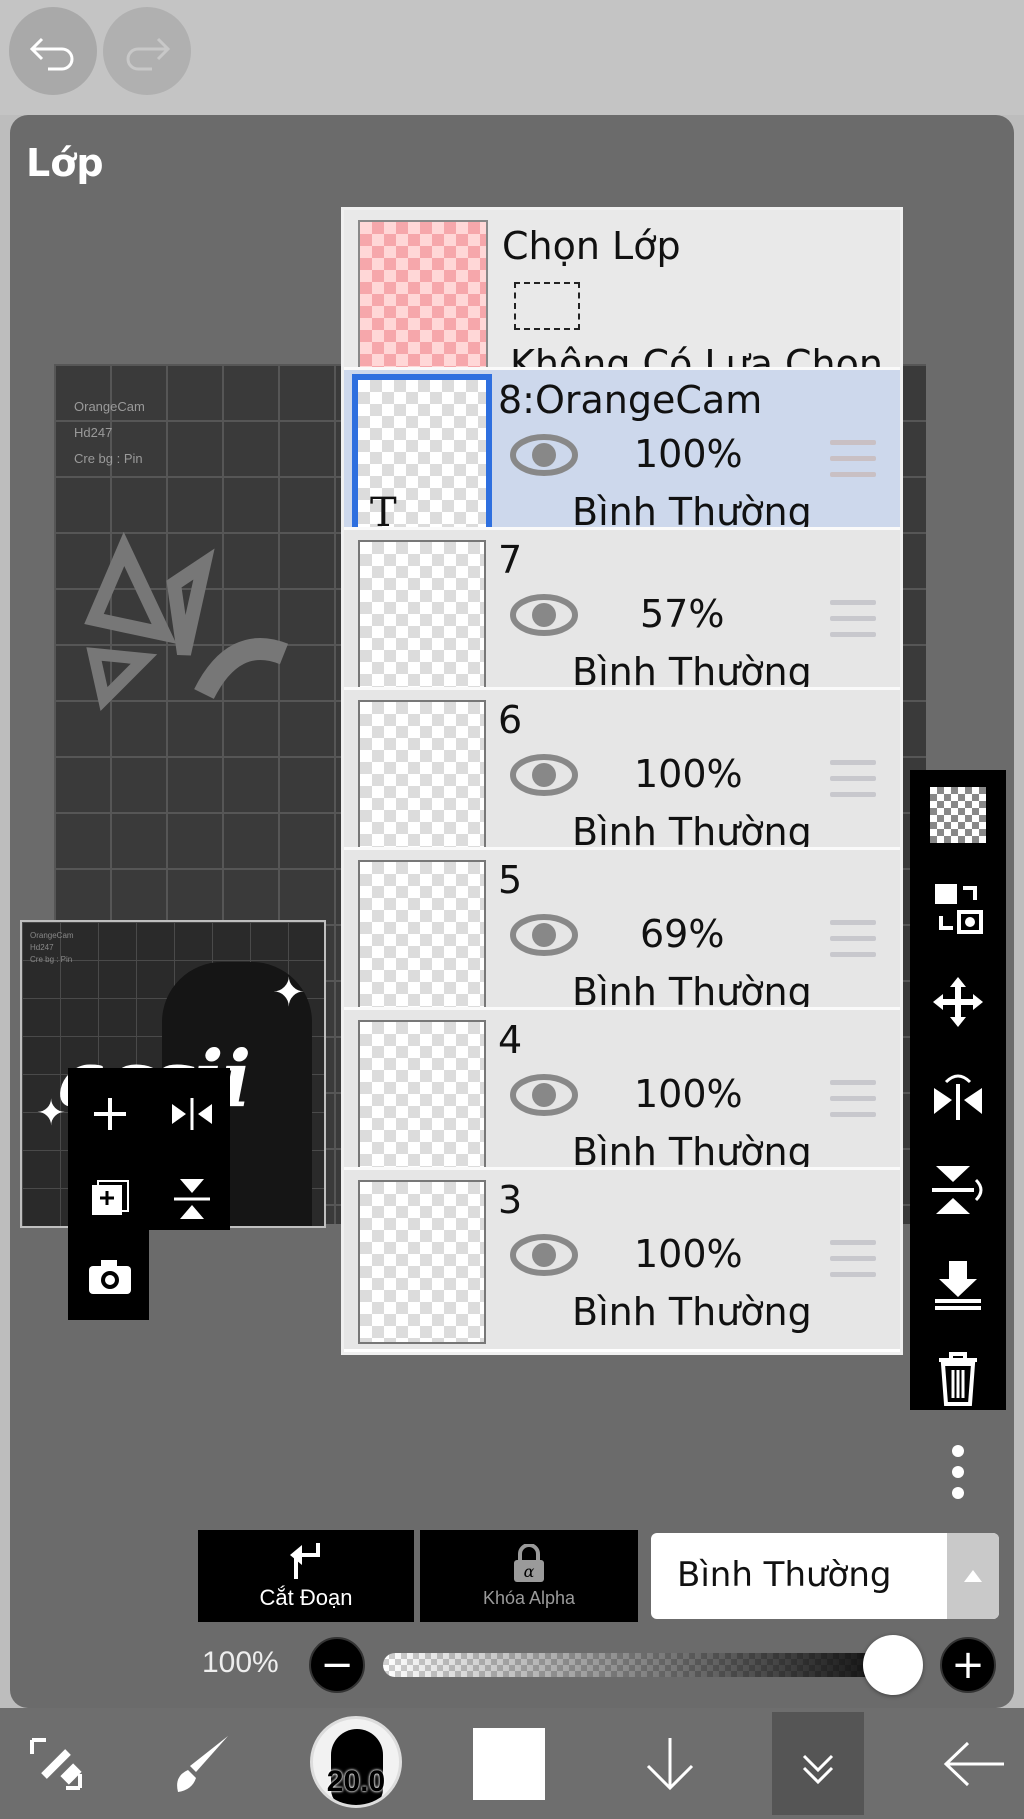  Describe the element at coordinates (682, 934) in the screenshot. I see `layer-opacity: 69%` at that location.